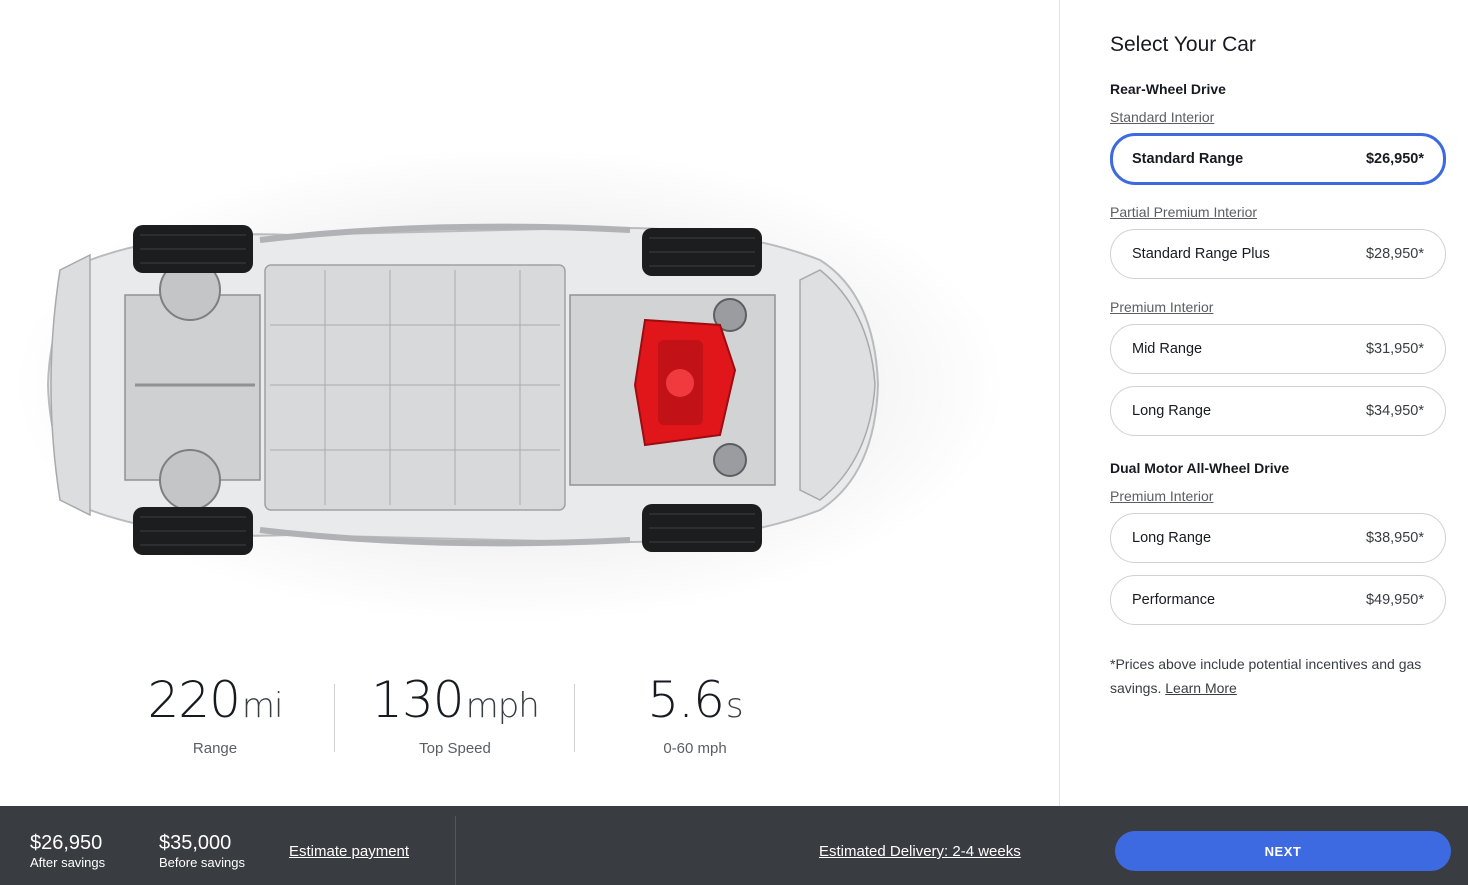 This screenshot has width=1468, height=885. I want to click on spec-top-speed-label: Top Speed, so click(455, 748).